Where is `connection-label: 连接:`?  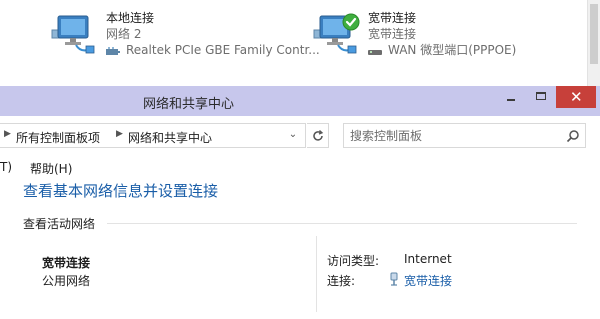
connection-label: 连接: is located at coordinates (341, 281).